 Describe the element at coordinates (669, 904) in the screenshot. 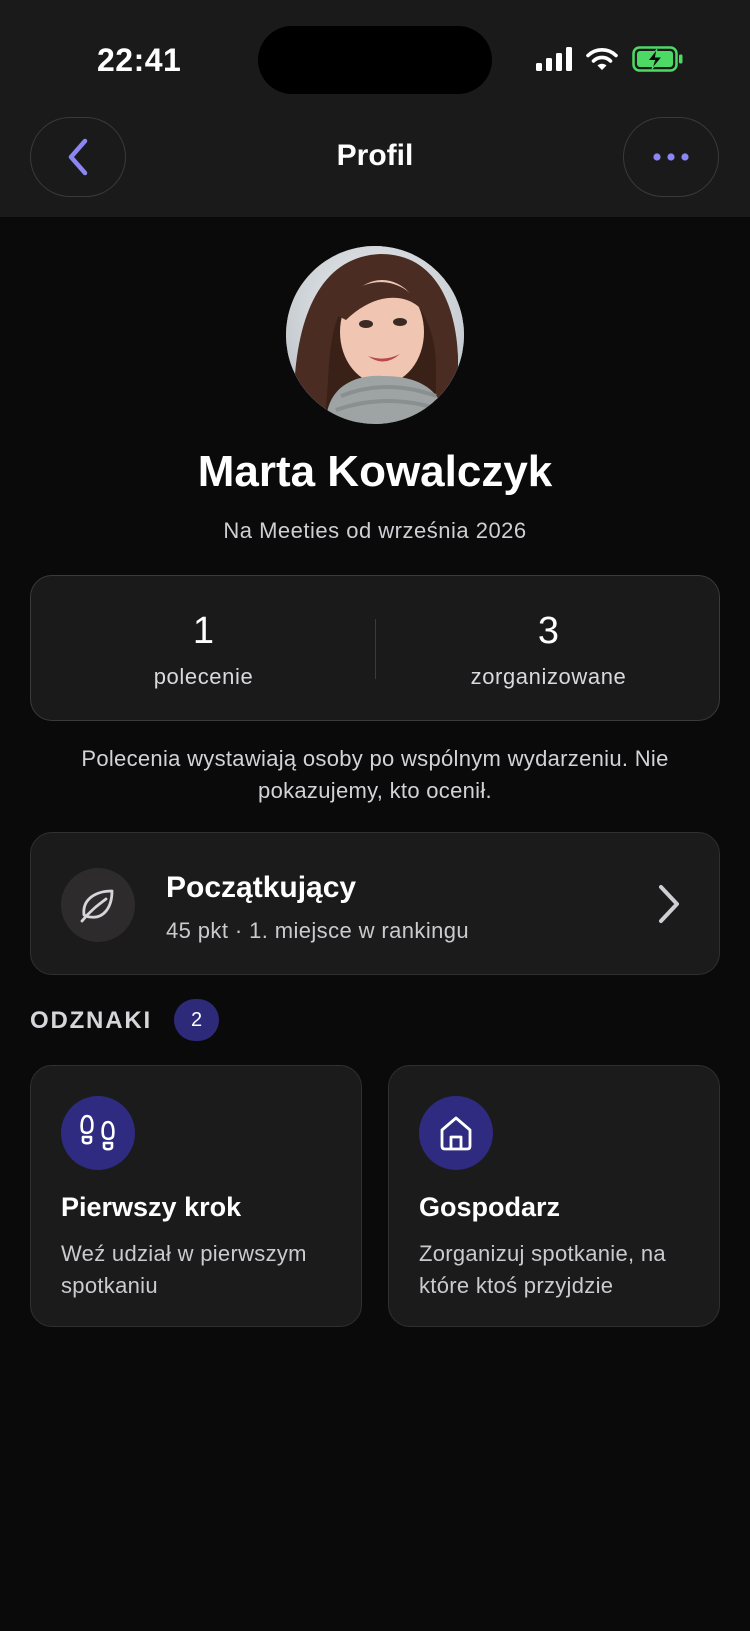

I see `chevron-right-icon` at that location.